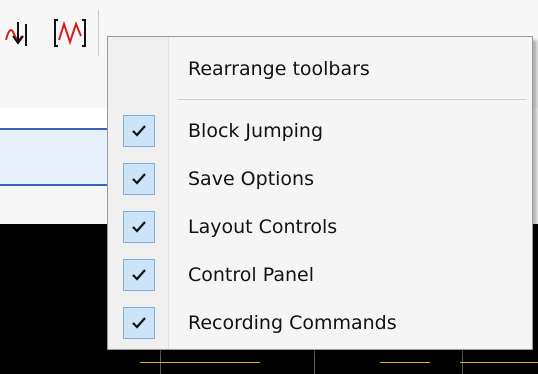 This screenshot has height=374, width=538. I want to click on menu-item-layout-controls: Layout Controls, so click(320, 227).